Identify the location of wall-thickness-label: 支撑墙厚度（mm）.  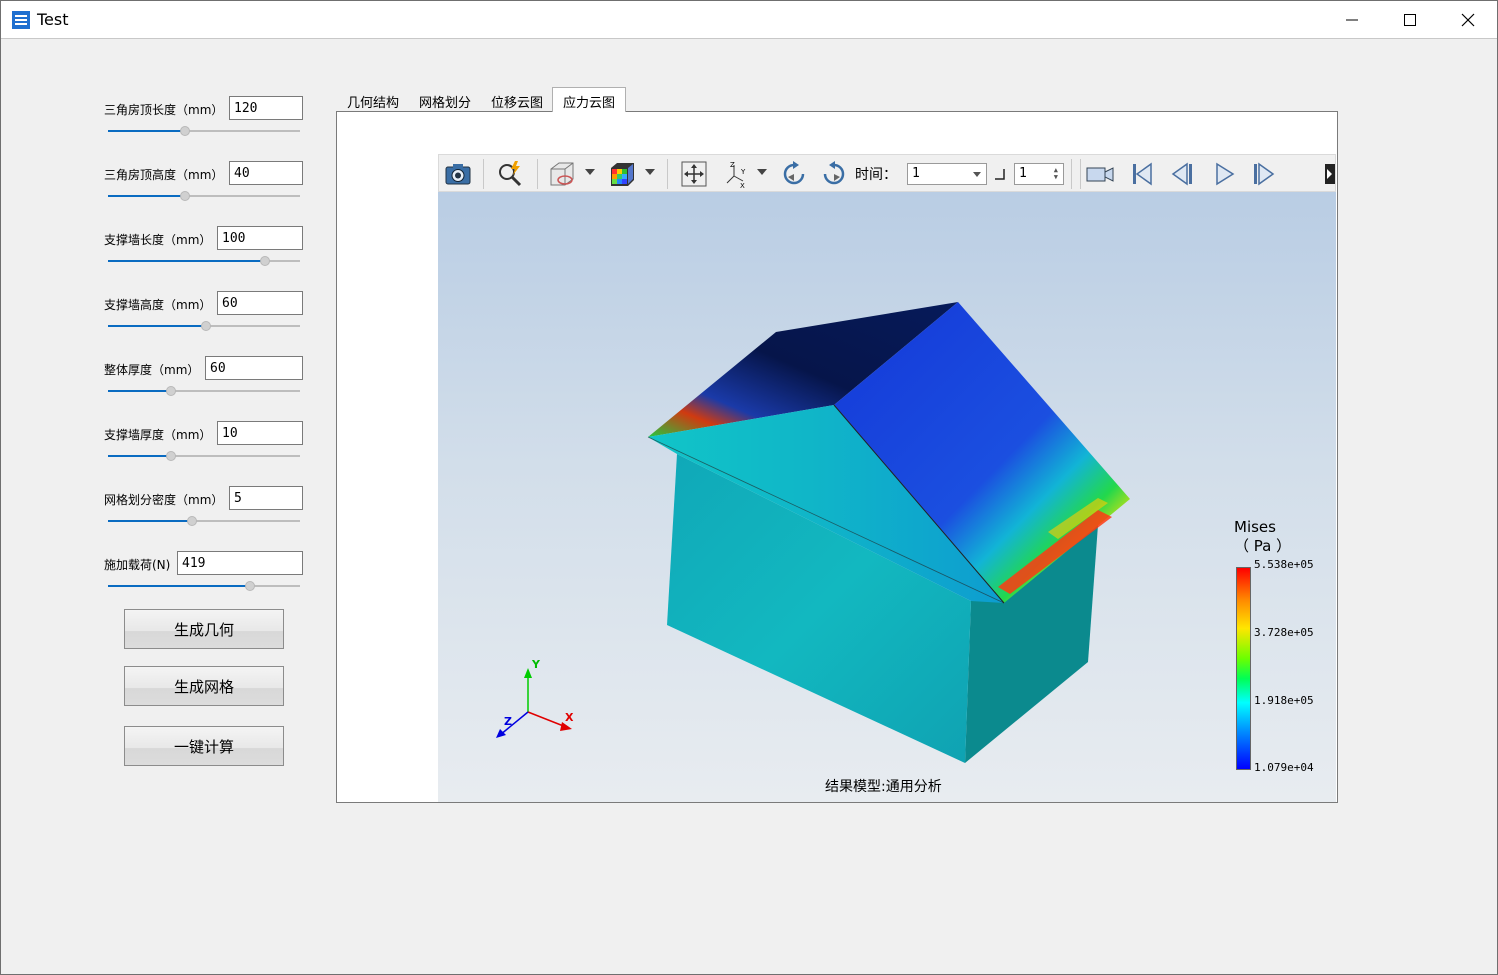
(158, 435).